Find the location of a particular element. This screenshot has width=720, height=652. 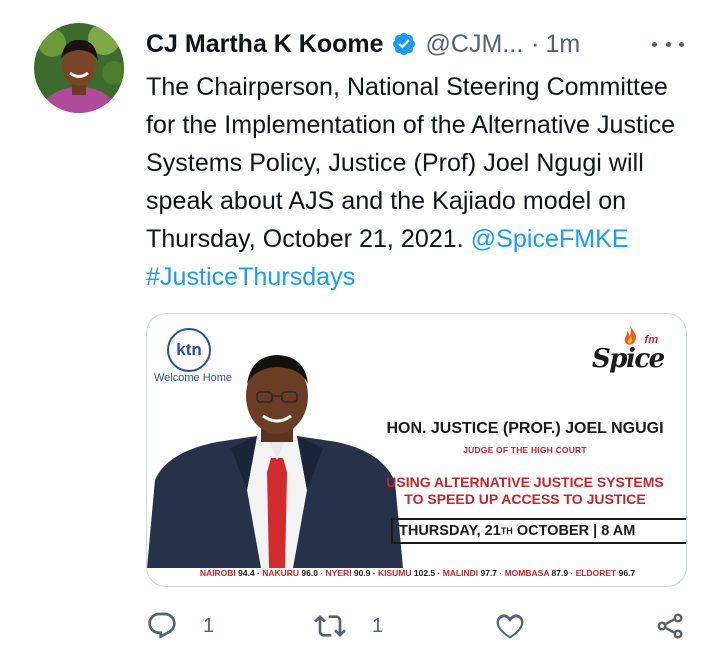

station-frequency: 97.7 is located at coordinates (489, 573).